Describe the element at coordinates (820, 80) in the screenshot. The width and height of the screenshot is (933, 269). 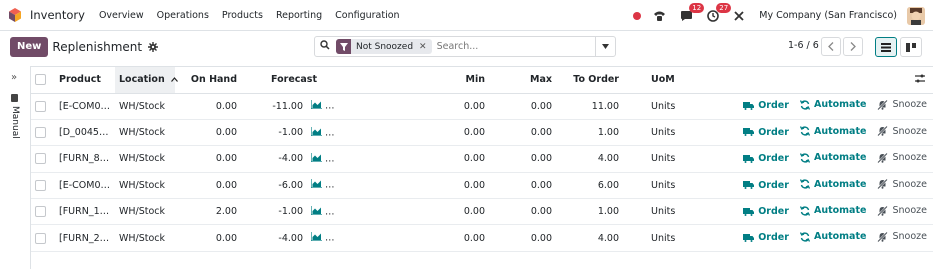
I see `column-settings-icon` at that location.